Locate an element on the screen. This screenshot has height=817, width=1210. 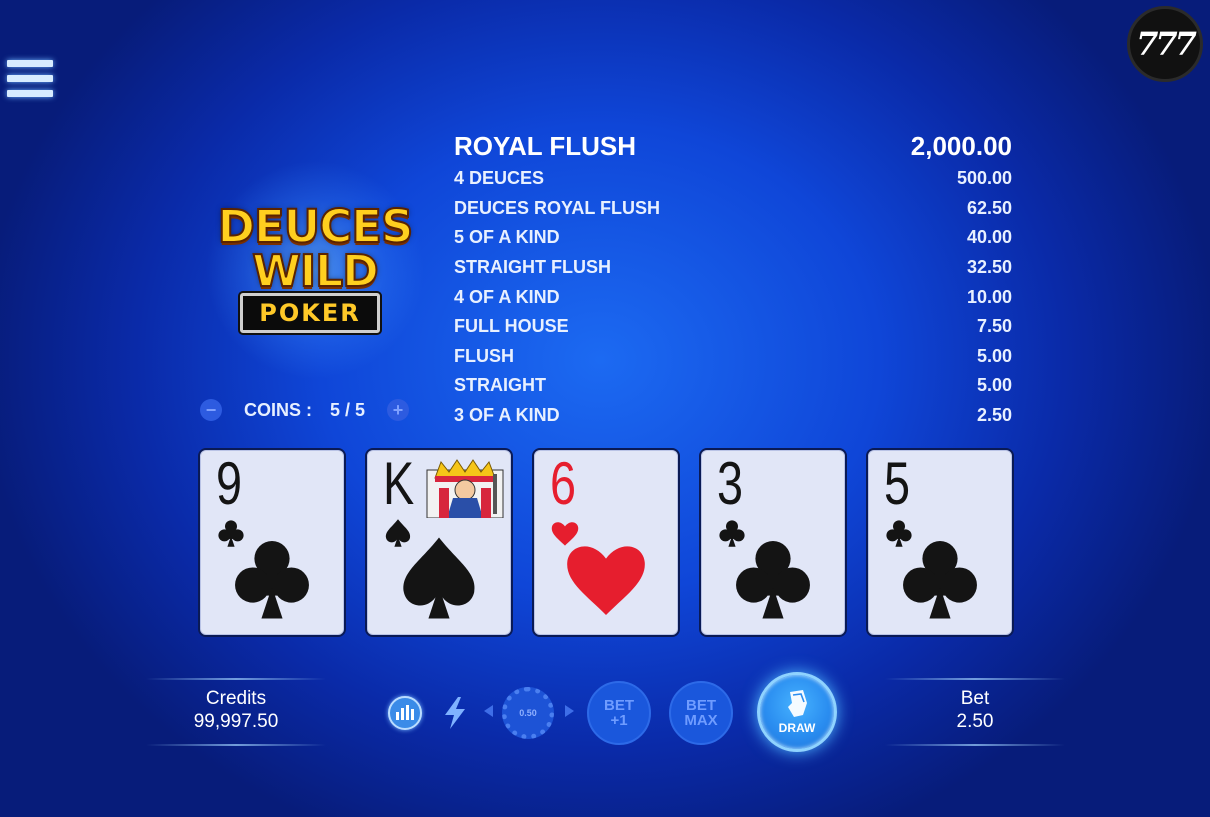
draw-button: DRAW is located at coordinates (797, 712).